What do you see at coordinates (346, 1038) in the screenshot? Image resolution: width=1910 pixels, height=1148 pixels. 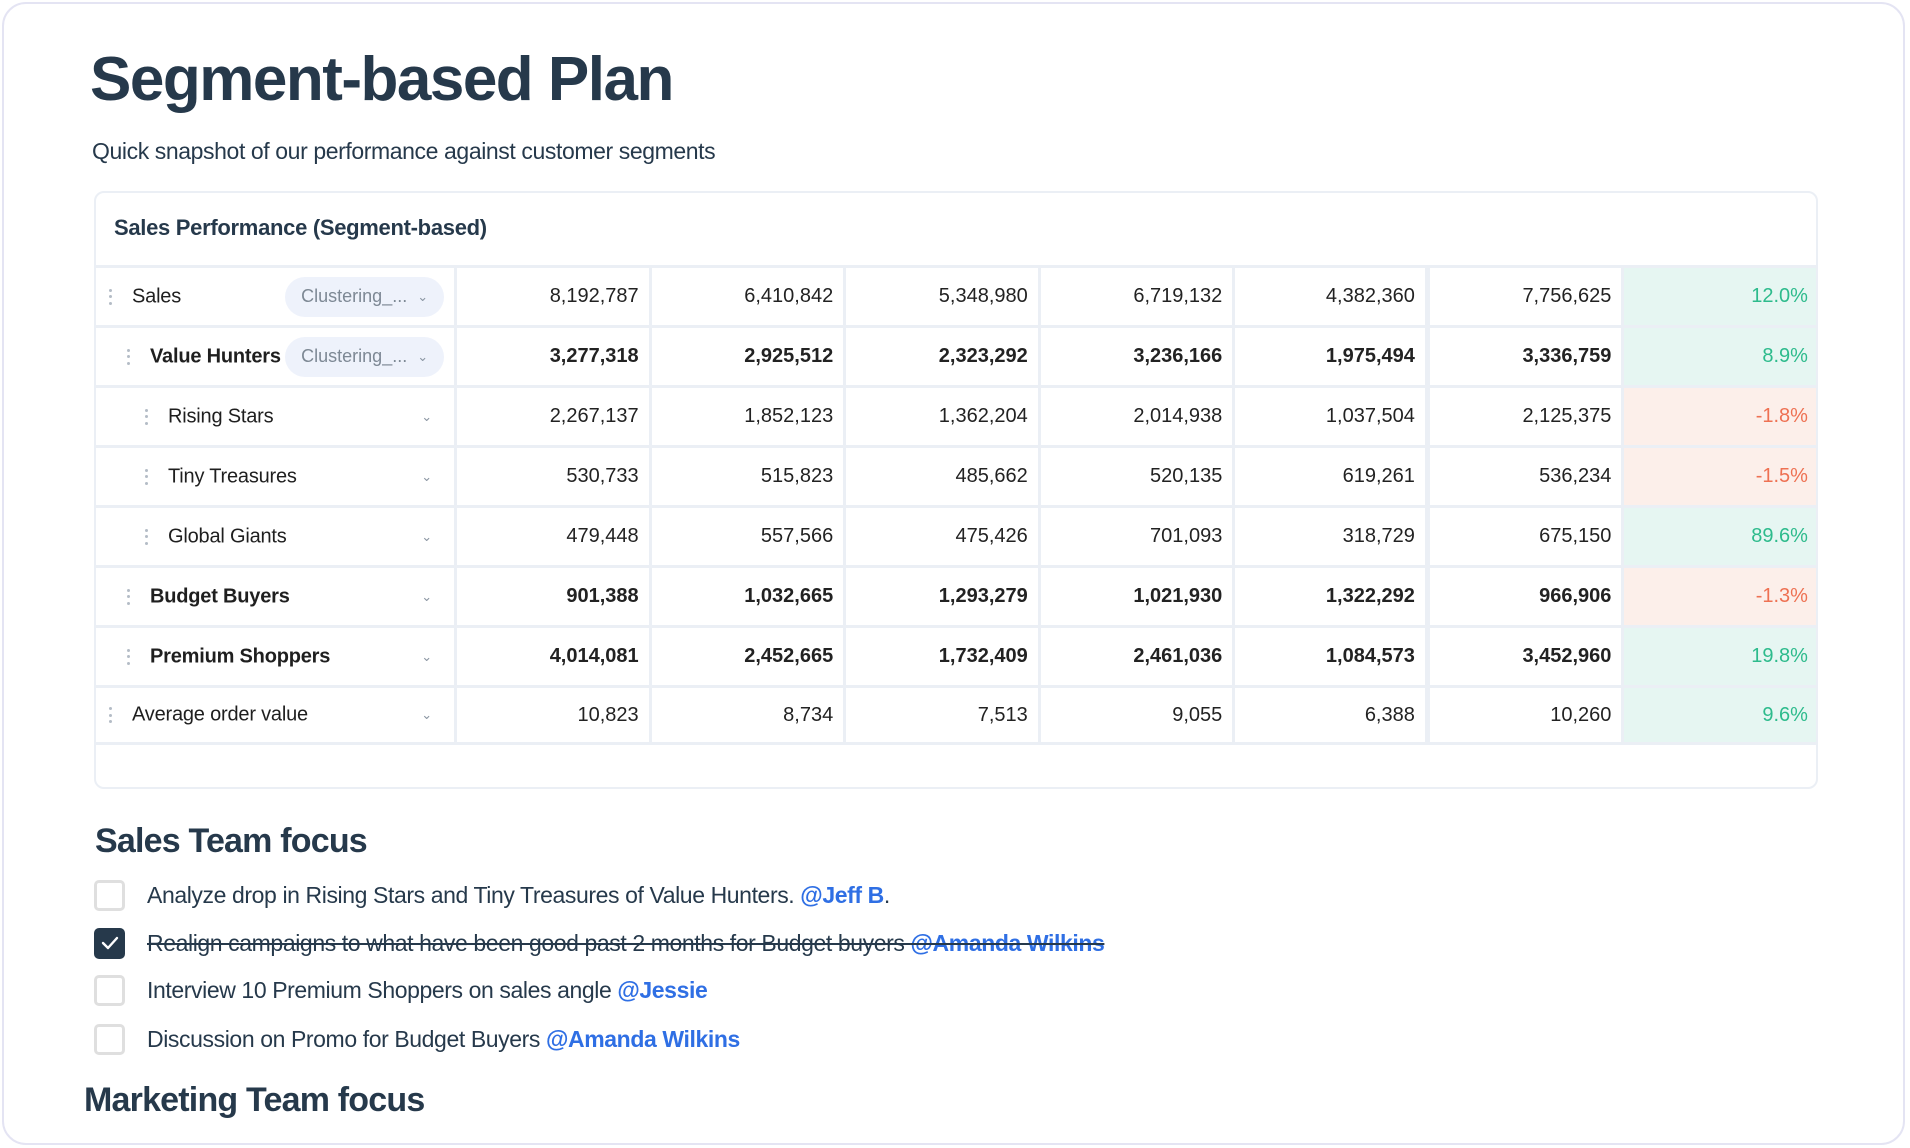 I see `todo-description: Discussion on Promo for Budget Buyers` at bounding box center [346, 1038].